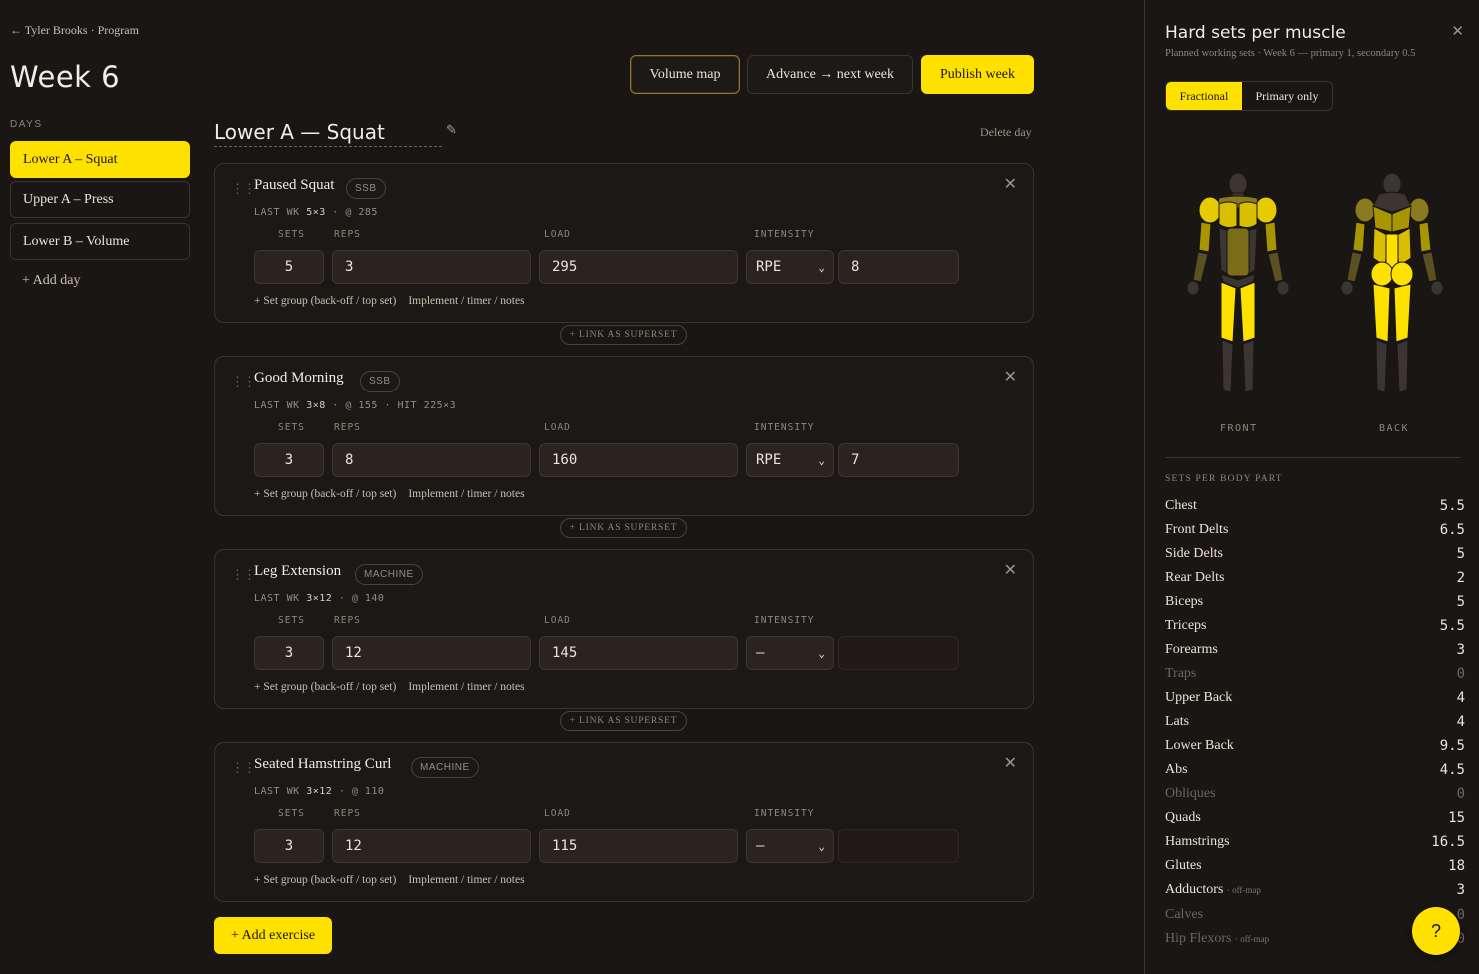  Describe the element at coordinates (1315, 578) in the screenshot. I see `body-part-row: Rear Delts 2` at that location.